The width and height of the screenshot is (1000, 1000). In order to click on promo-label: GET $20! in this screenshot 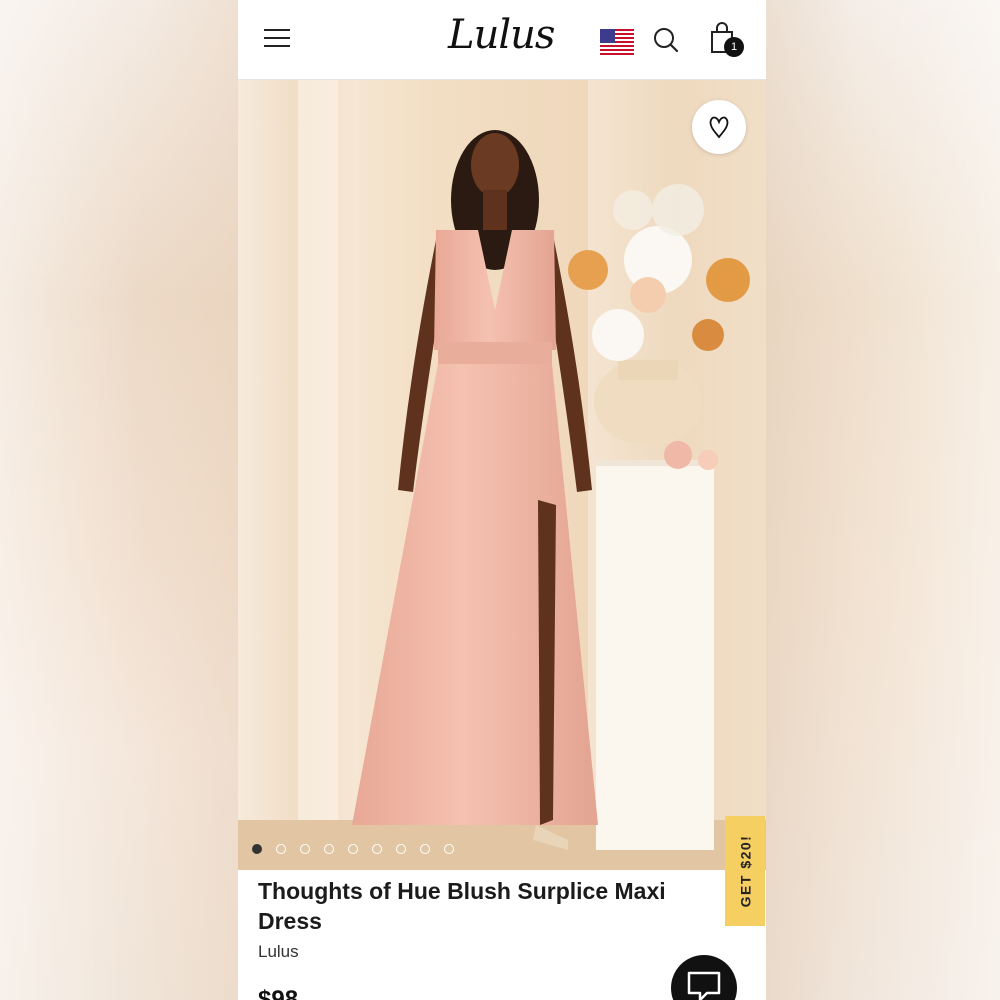, I will do `click(745, 871)`.